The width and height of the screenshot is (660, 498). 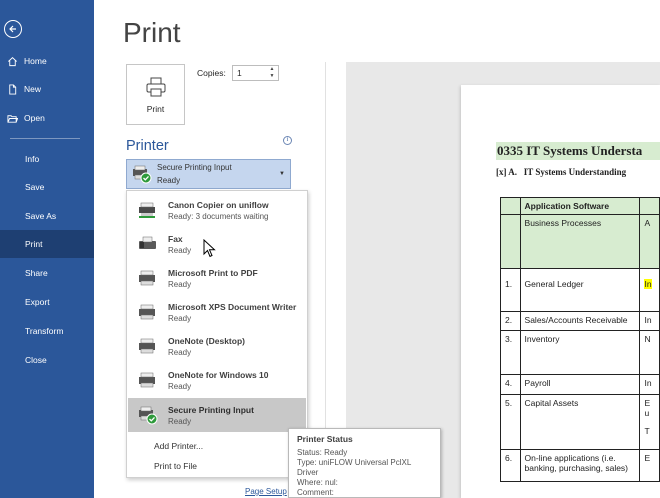 I want to click on tooltip-comment: Comment:, so click(x=315, y=492).